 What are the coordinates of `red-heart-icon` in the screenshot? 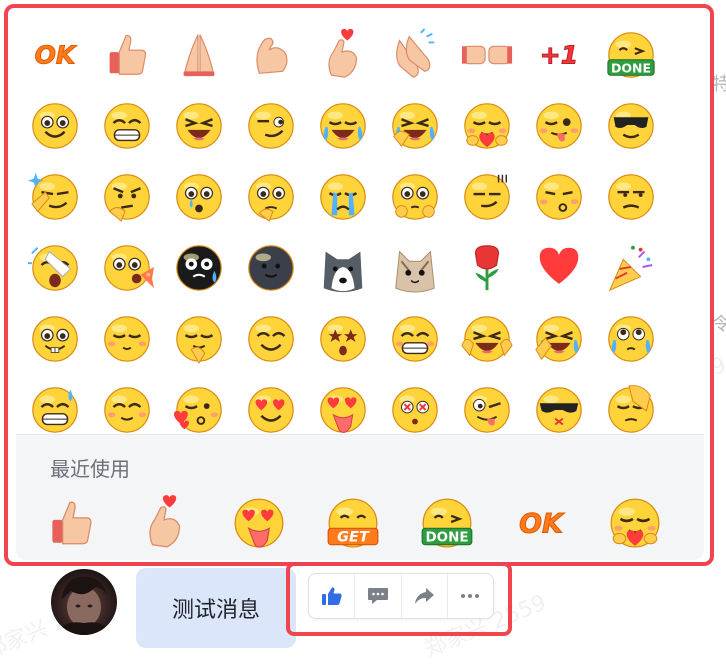 It's located at (559, 265).